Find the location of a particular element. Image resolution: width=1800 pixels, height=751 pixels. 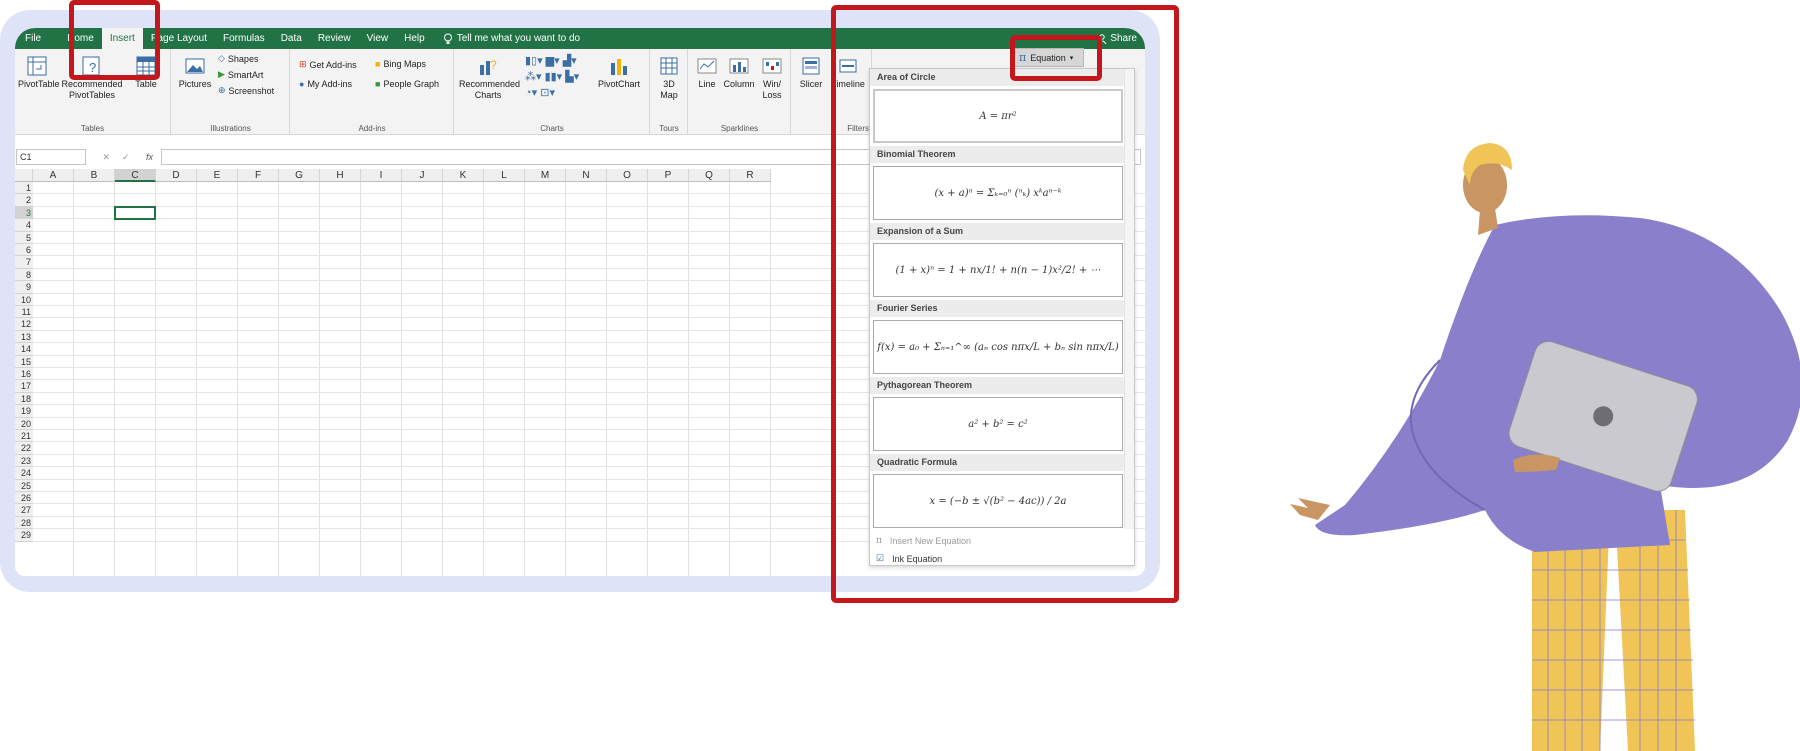

formula-controls: ✕ ✓ is located at coordinates (116, 157).